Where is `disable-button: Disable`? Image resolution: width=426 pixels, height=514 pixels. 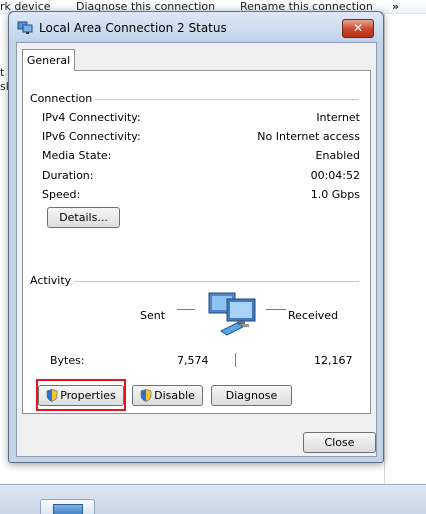 disable-button: Disable is located at coordinates (167, 395).